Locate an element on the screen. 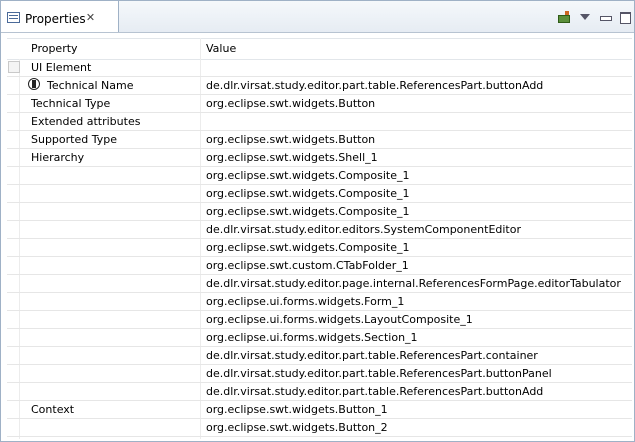  table-header: Property Value is located at coordinates (319, 49).